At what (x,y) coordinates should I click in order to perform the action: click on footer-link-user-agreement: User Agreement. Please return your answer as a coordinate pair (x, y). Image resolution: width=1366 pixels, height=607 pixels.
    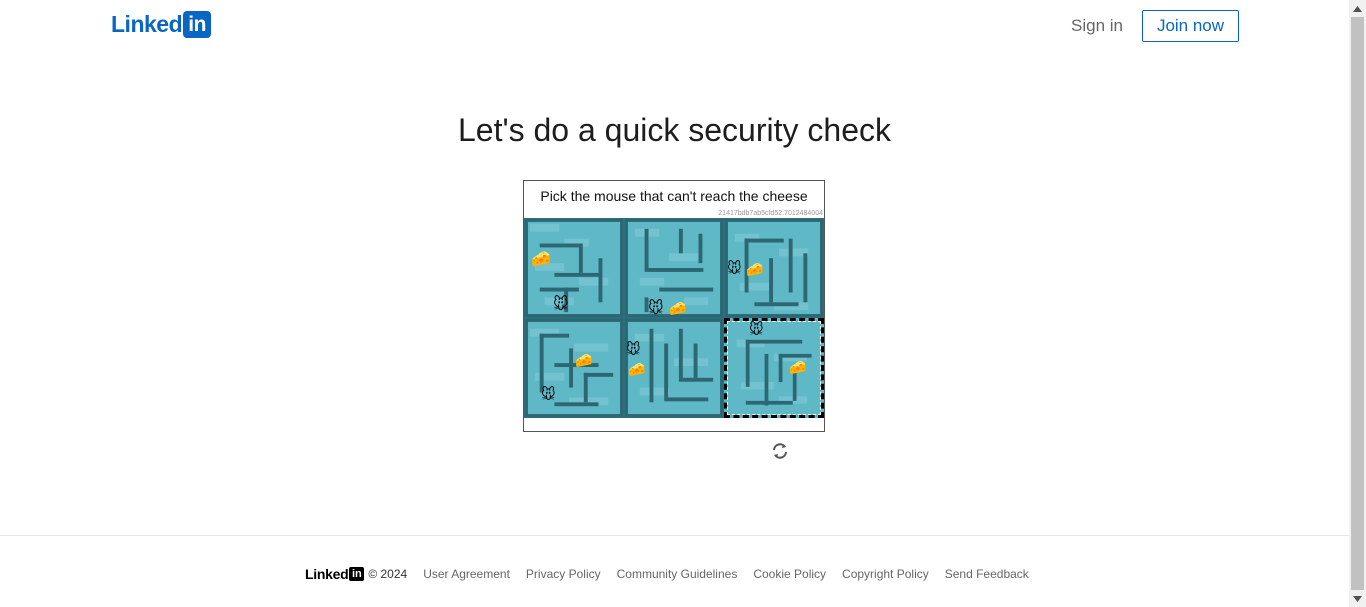
    Looking at the image, I should click on (466, 574).